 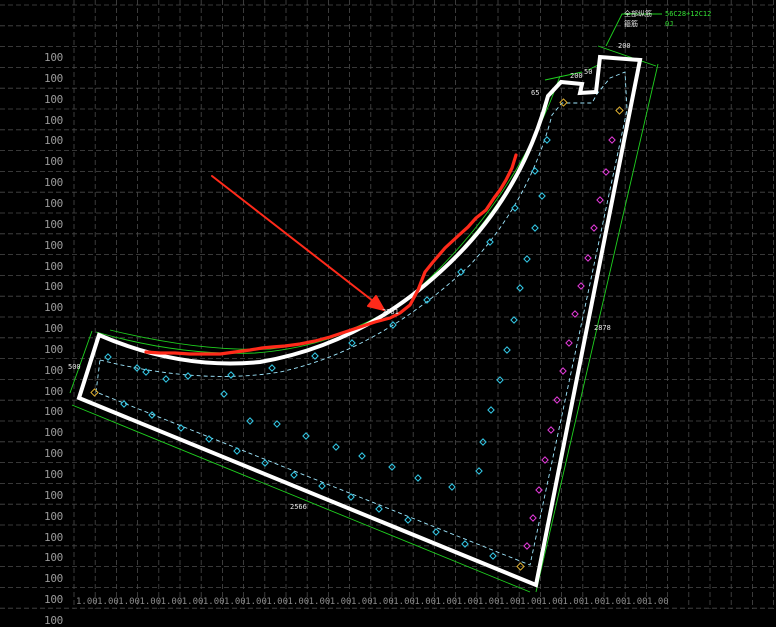 What do you see at coordinates (74, 367) in the screenshot?
I see `dim-left-edge: 500` at bounding box center [74, 367].